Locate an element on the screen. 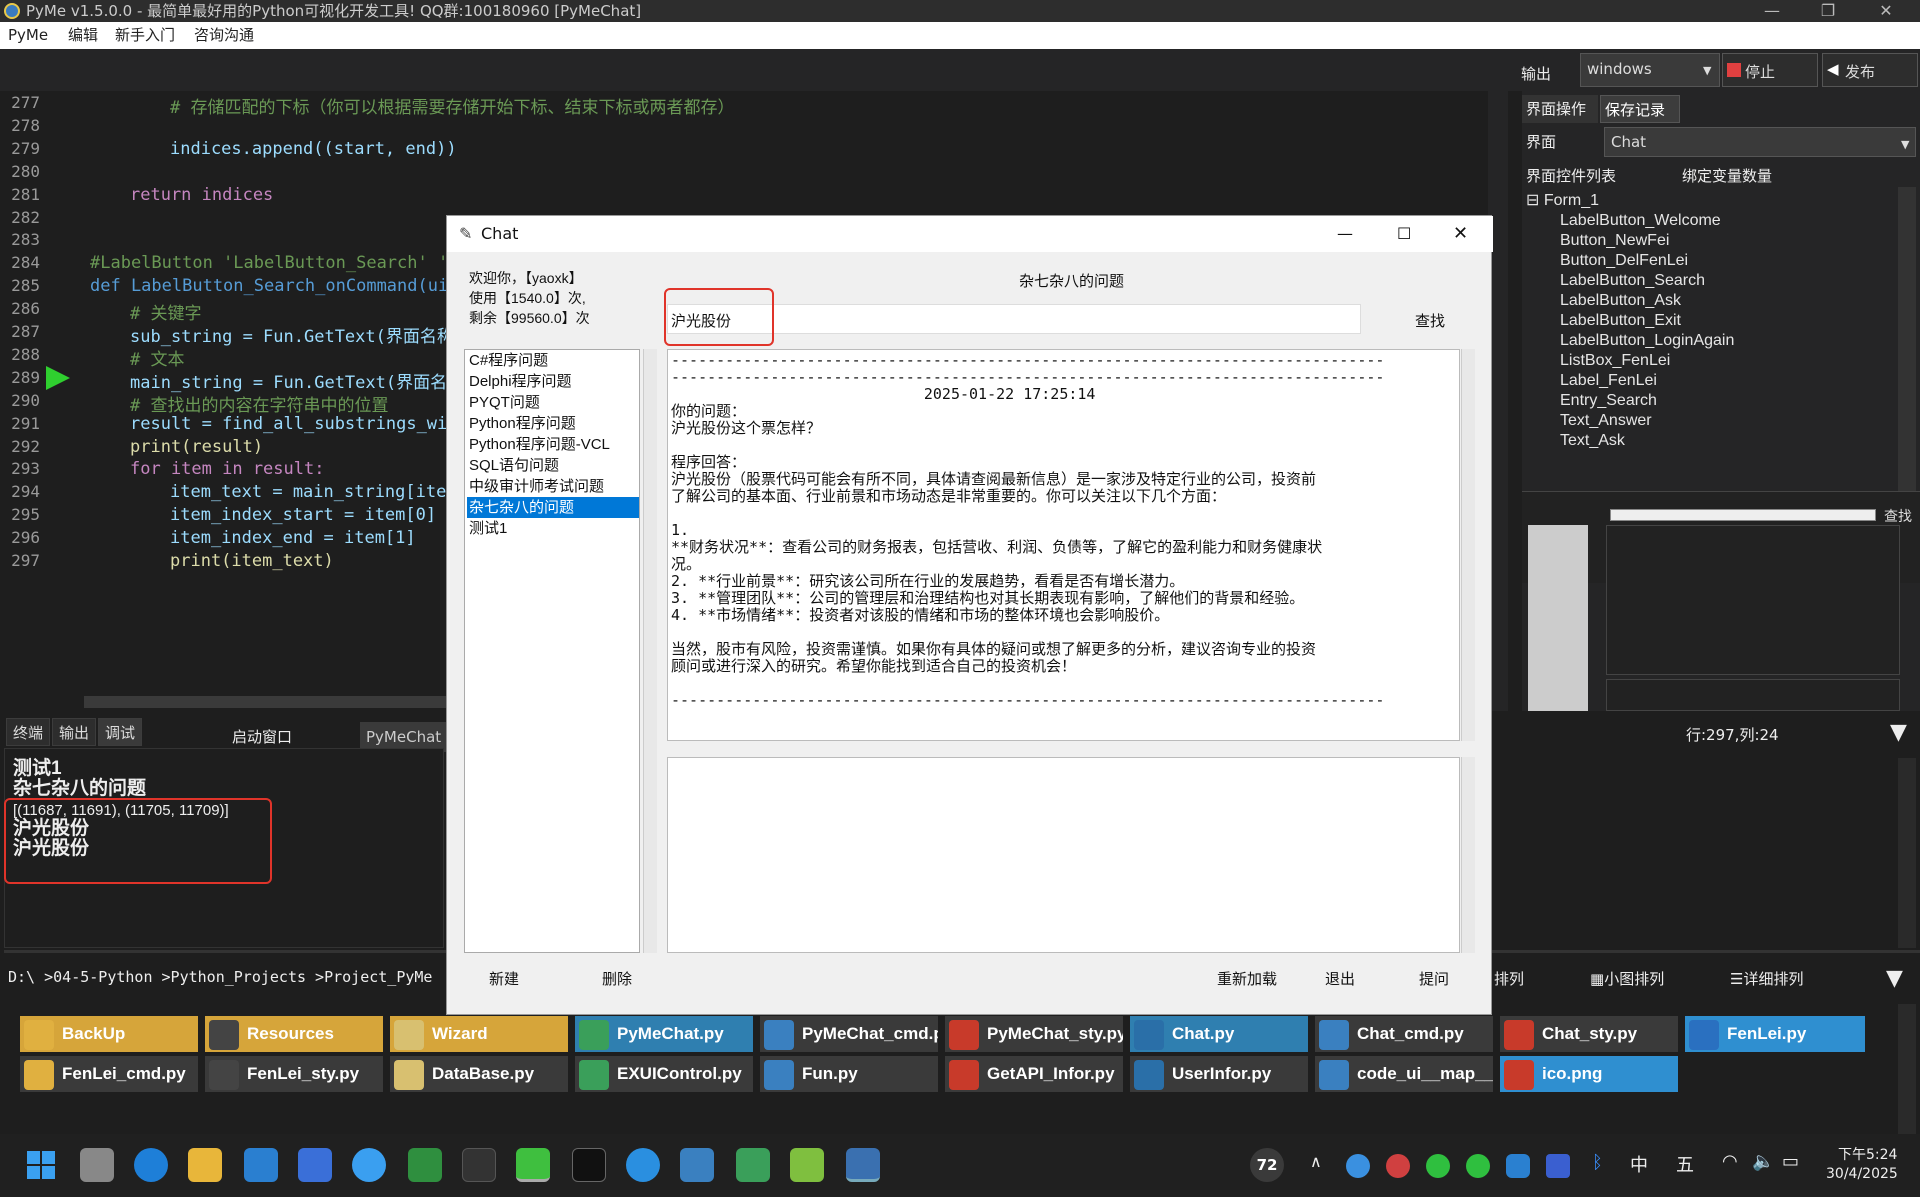 This screenshot has height=1197, width=1920. ask-scrollbar is located at coordinates (1468, 855).